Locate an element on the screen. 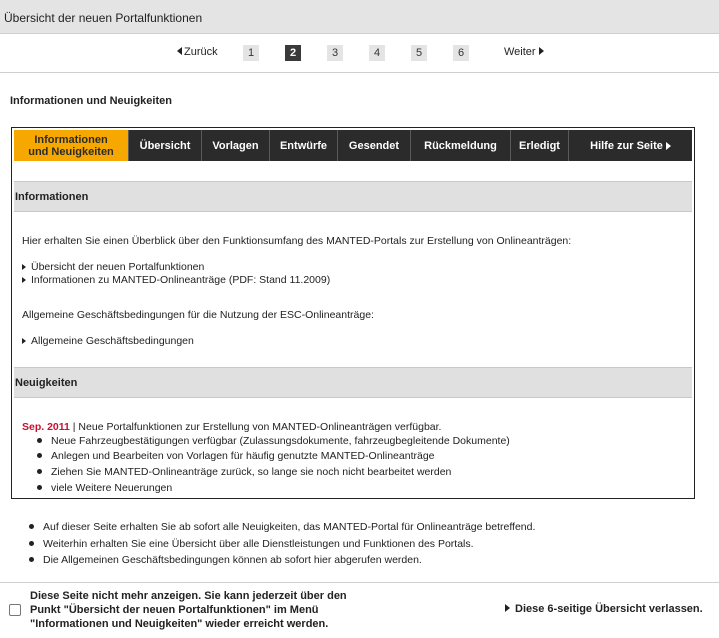  news-heading: Neuigkeiten is located at coordinates (353, 382).